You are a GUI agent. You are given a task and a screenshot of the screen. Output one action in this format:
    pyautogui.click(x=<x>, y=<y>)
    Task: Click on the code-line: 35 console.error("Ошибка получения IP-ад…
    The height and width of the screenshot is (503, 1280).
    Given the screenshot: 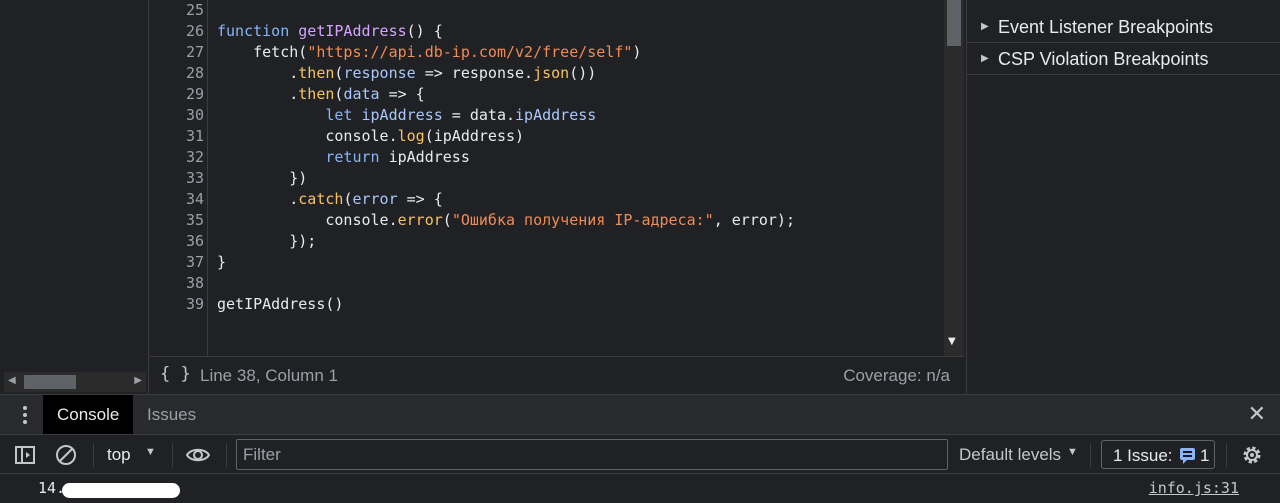 What is the action you would take?
    pyautogui.click(x=545, y=220)
    